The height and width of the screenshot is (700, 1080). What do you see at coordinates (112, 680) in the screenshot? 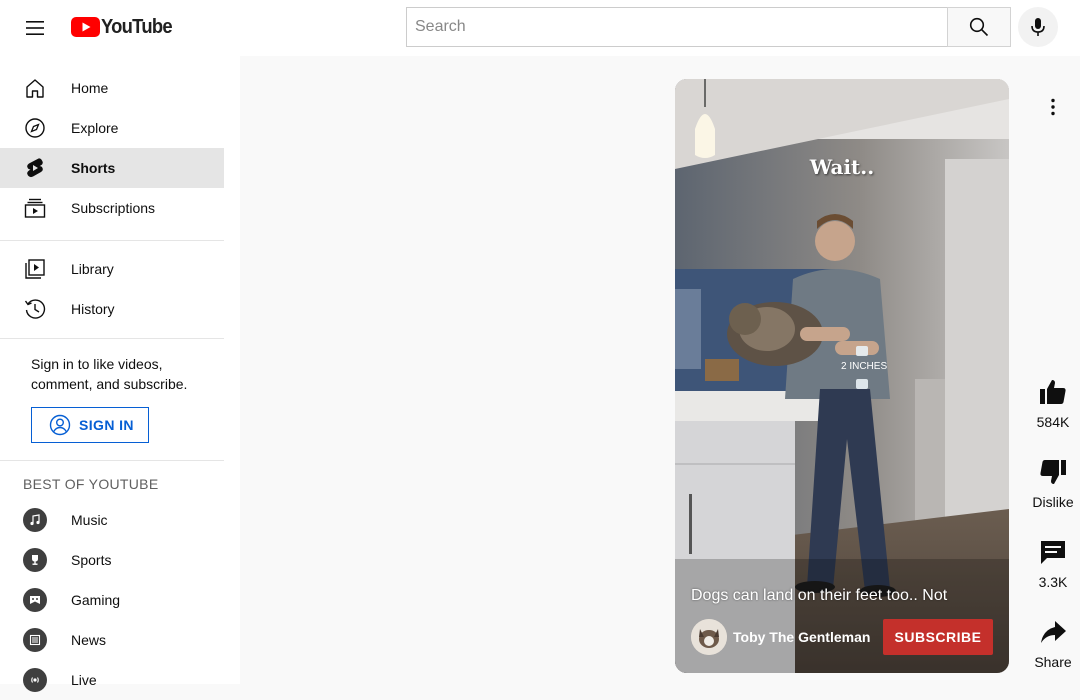
I see `sidebar-item-live: Live` at bounding box center [112, 680].